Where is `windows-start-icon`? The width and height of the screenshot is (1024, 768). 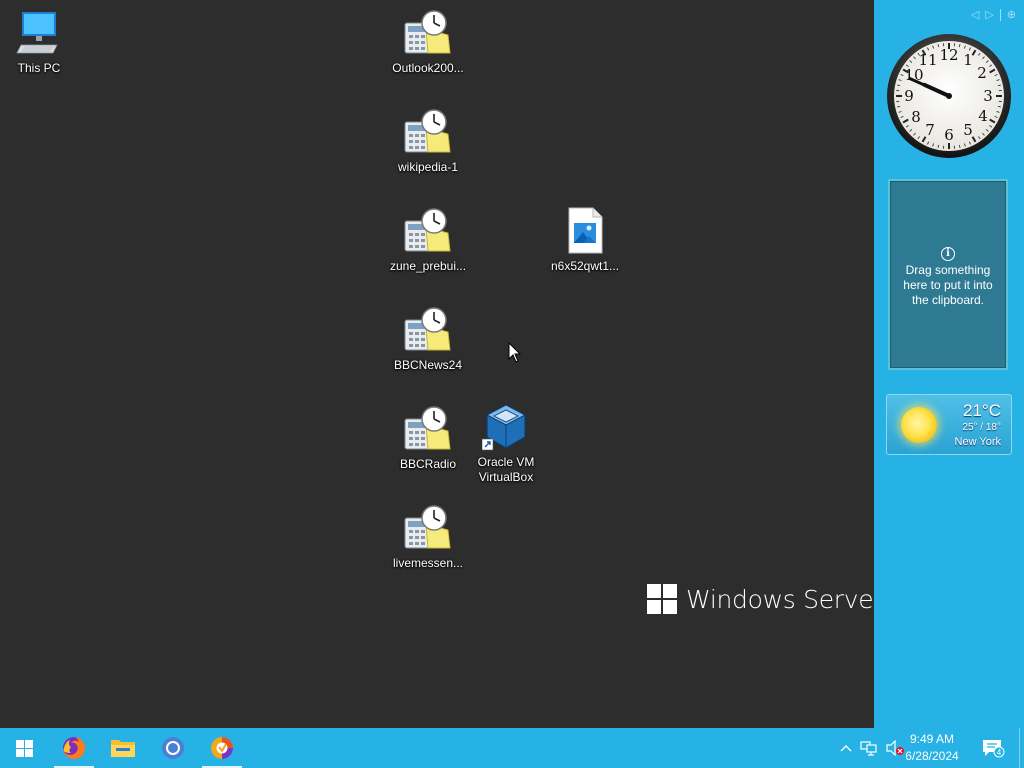
windows-start-icon is located at coordinates (24, 748).